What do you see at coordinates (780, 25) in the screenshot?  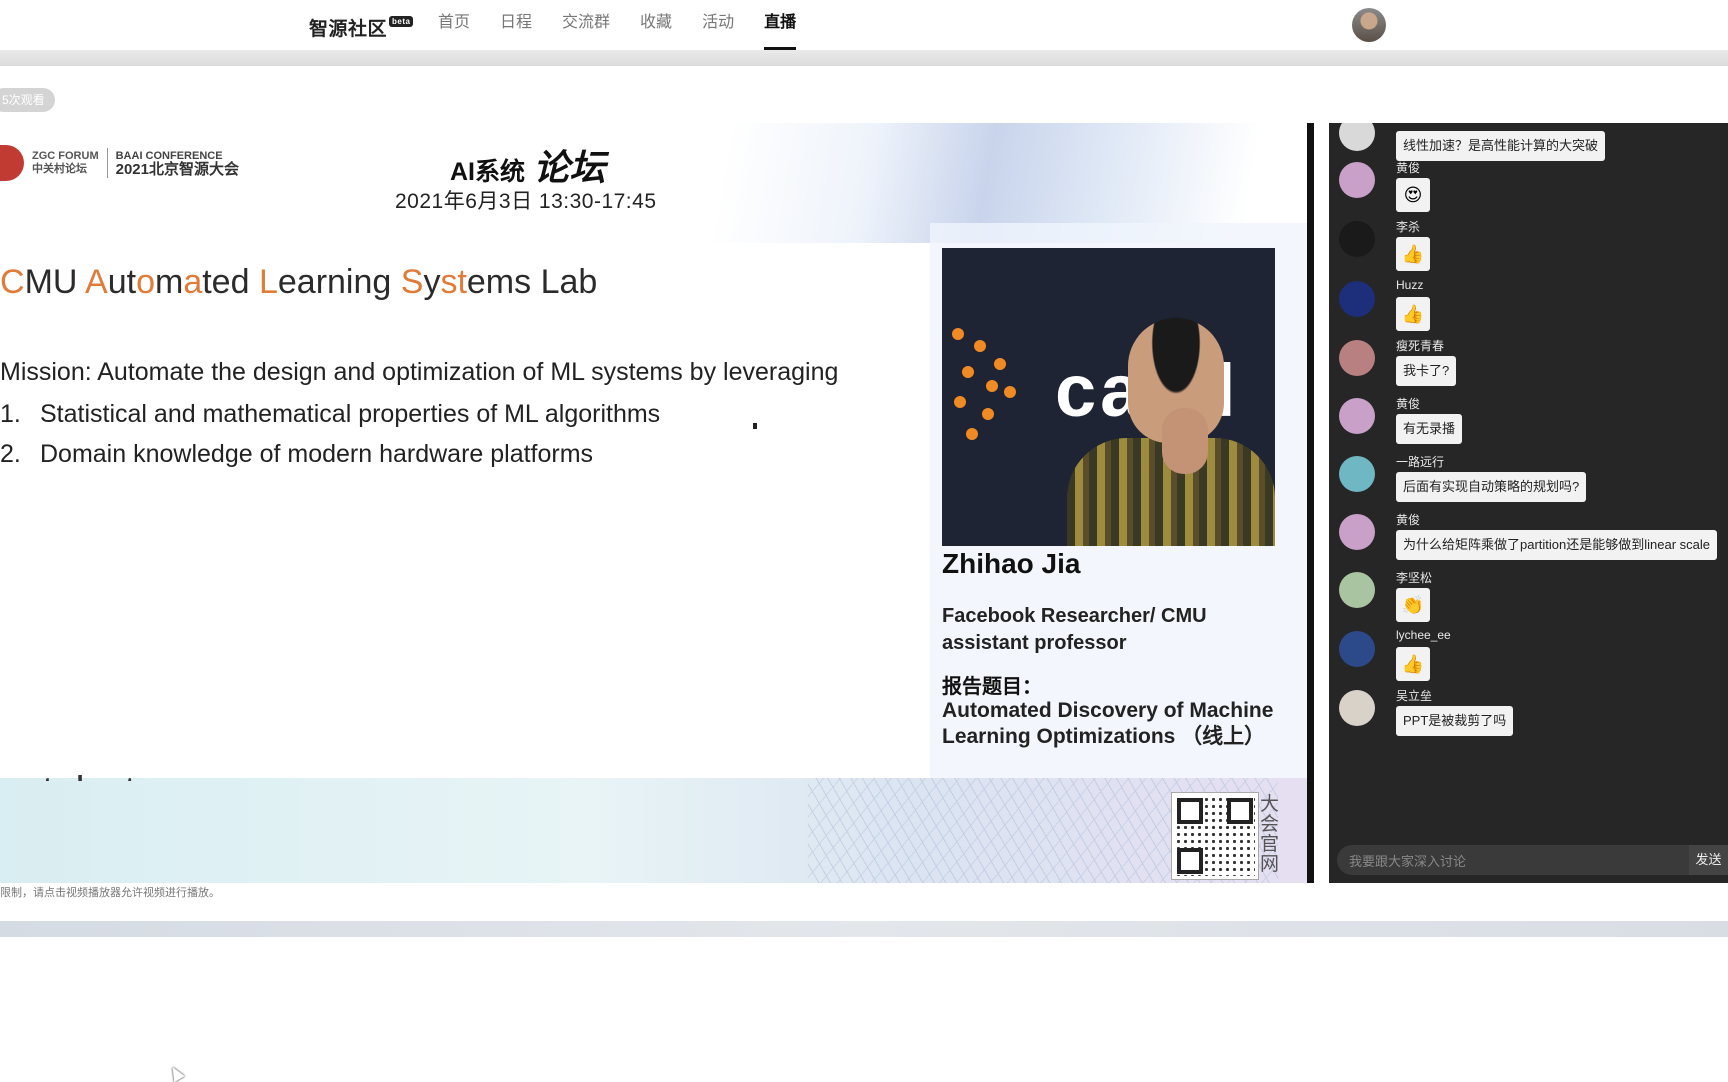 I see `nav-item: 直播` at bounding box center [780, 25].